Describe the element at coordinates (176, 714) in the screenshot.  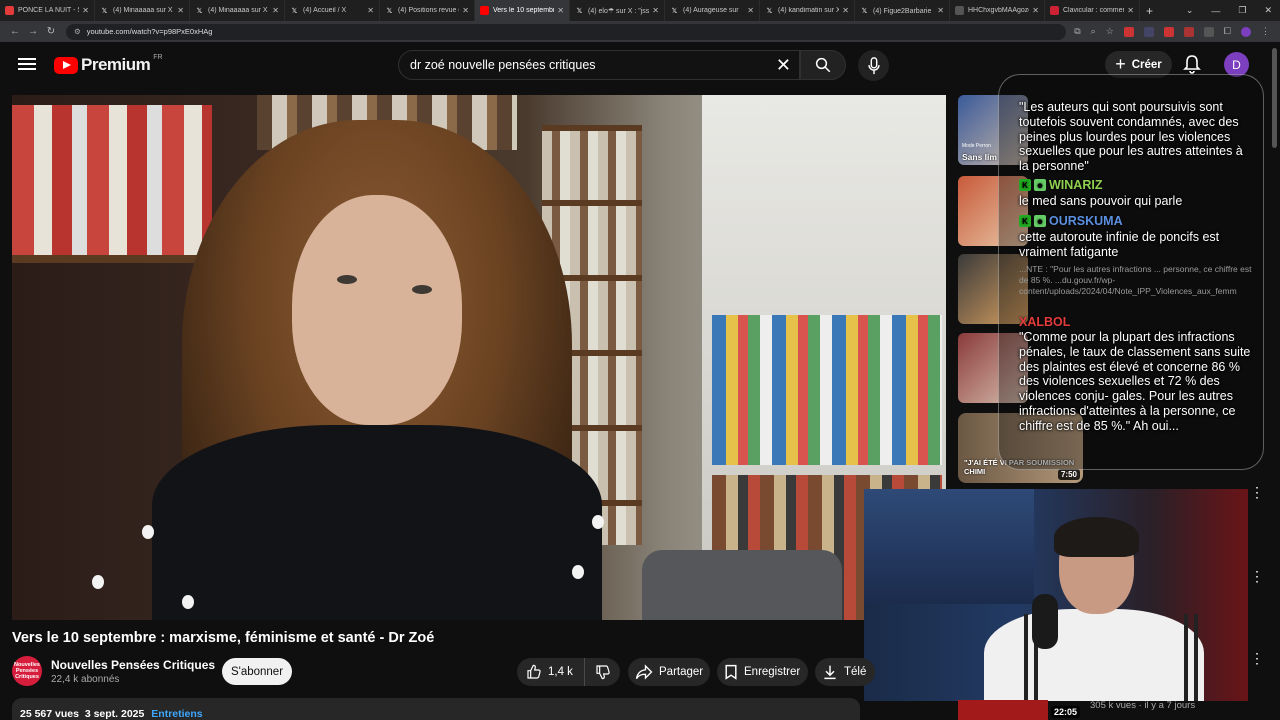
I see `hashtag-link: Entretiens` at that location.